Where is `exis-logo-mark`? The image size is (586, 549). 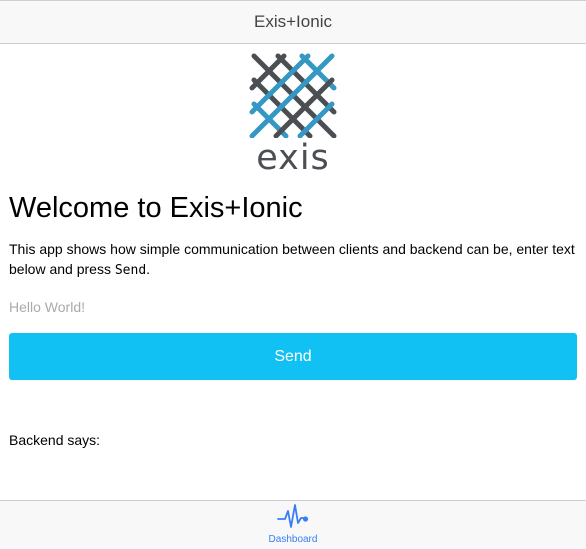
exis-logo-mark is located at coordinates (293, 96).